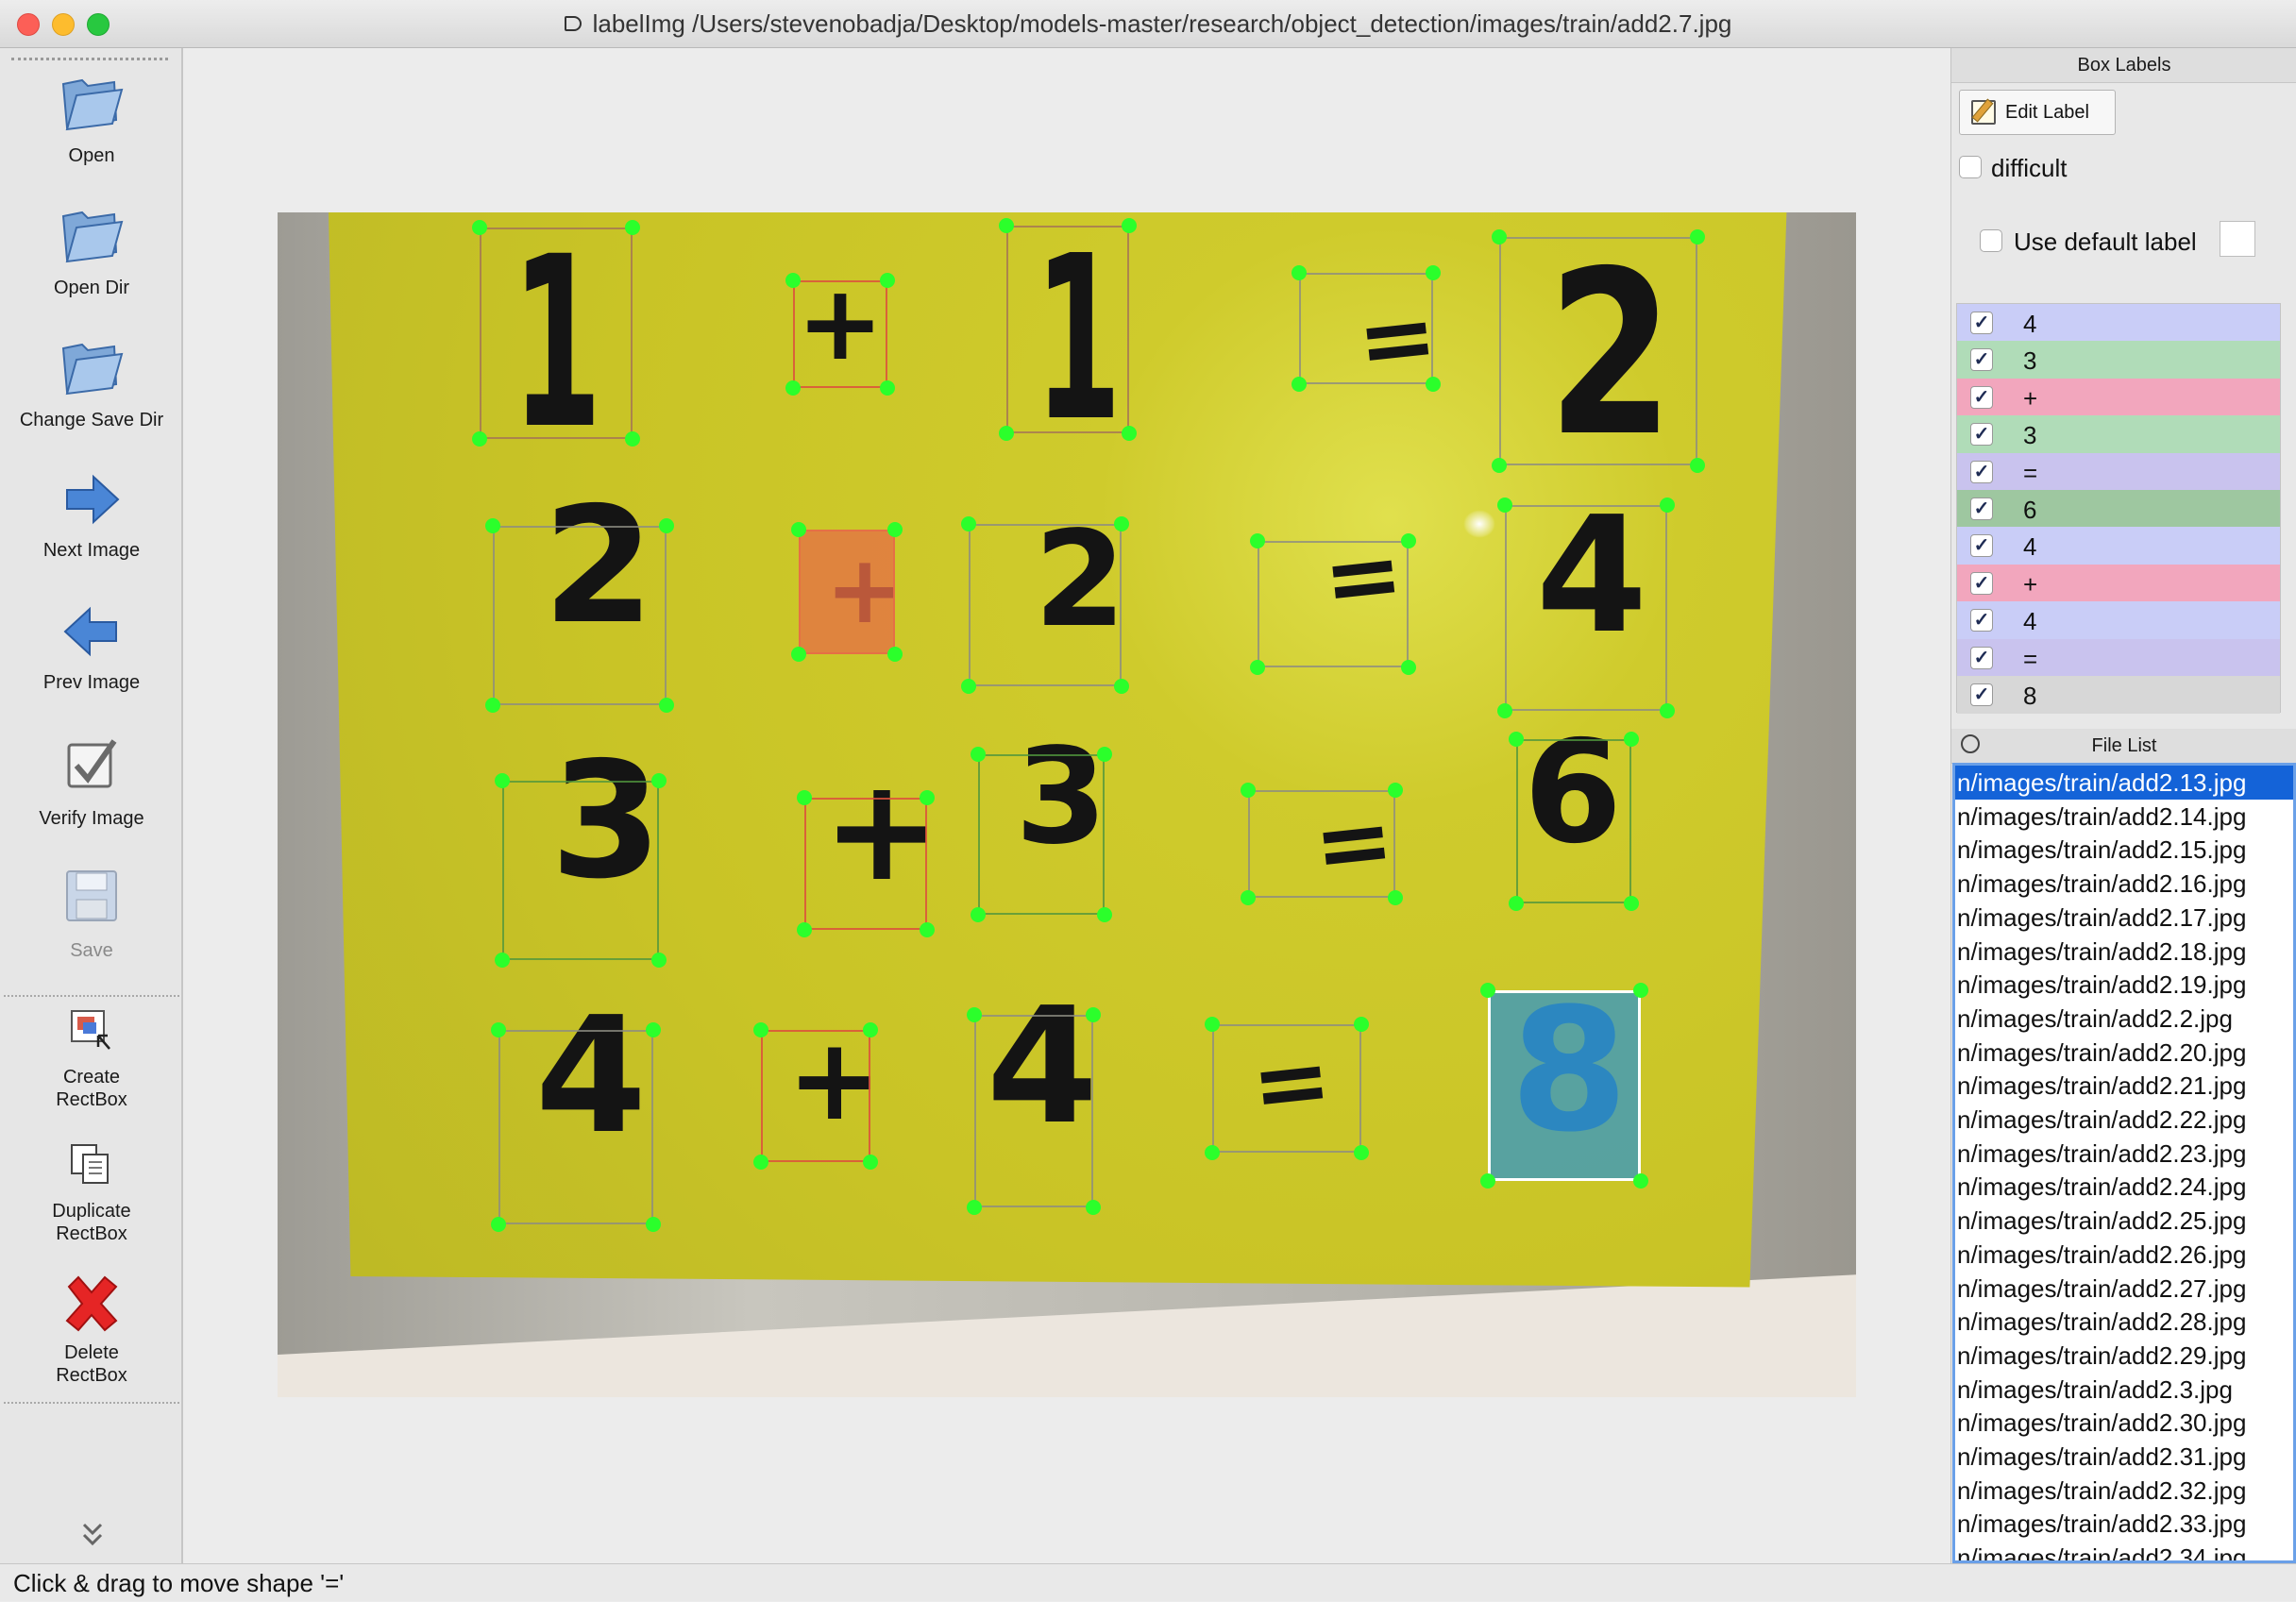 Image resolution: width=2296 pixels, height=1602 pixels. I want to click on file-list-item: n/images/train/add2.21.jpg, so click(2124, 1086).